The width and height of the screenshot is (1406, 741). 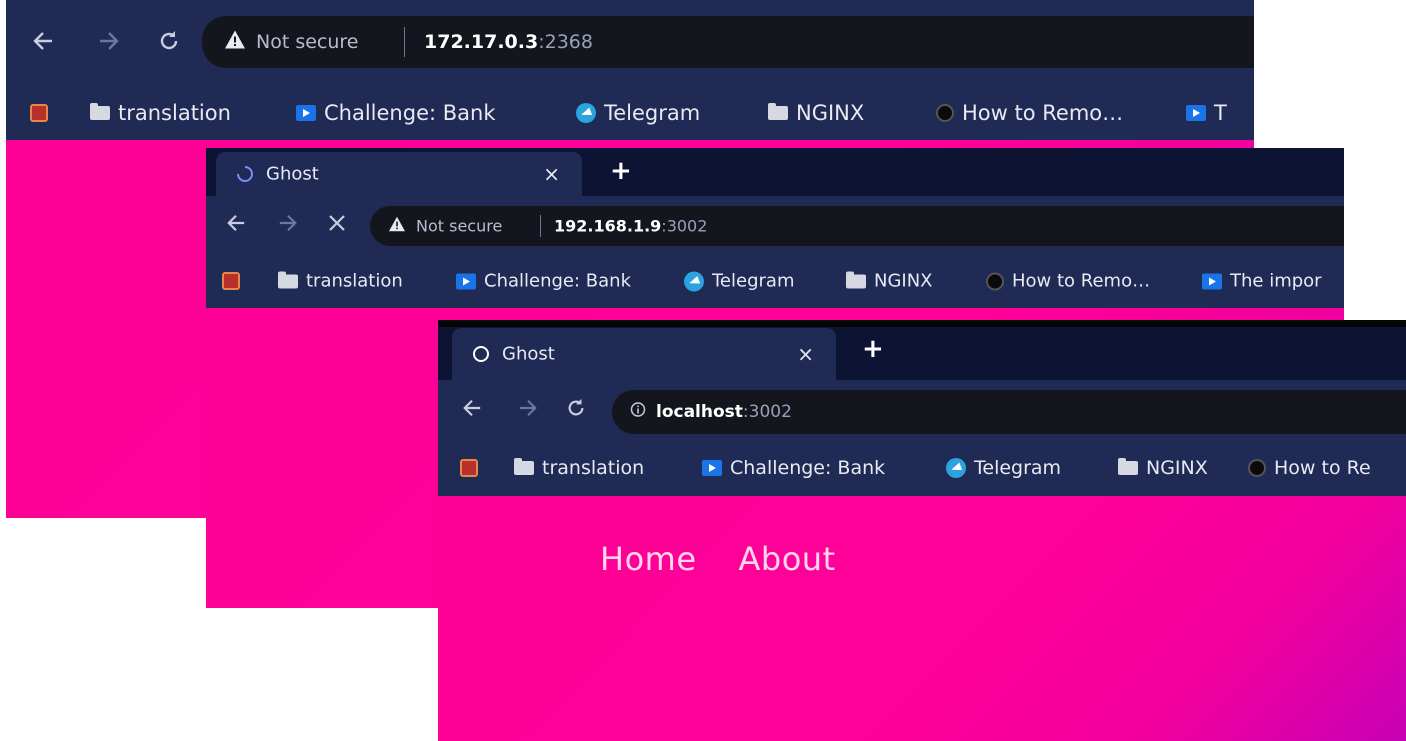 I want to click on address-bar: Not secure 192.168.1.9:3002, so click(x=857, y=226).